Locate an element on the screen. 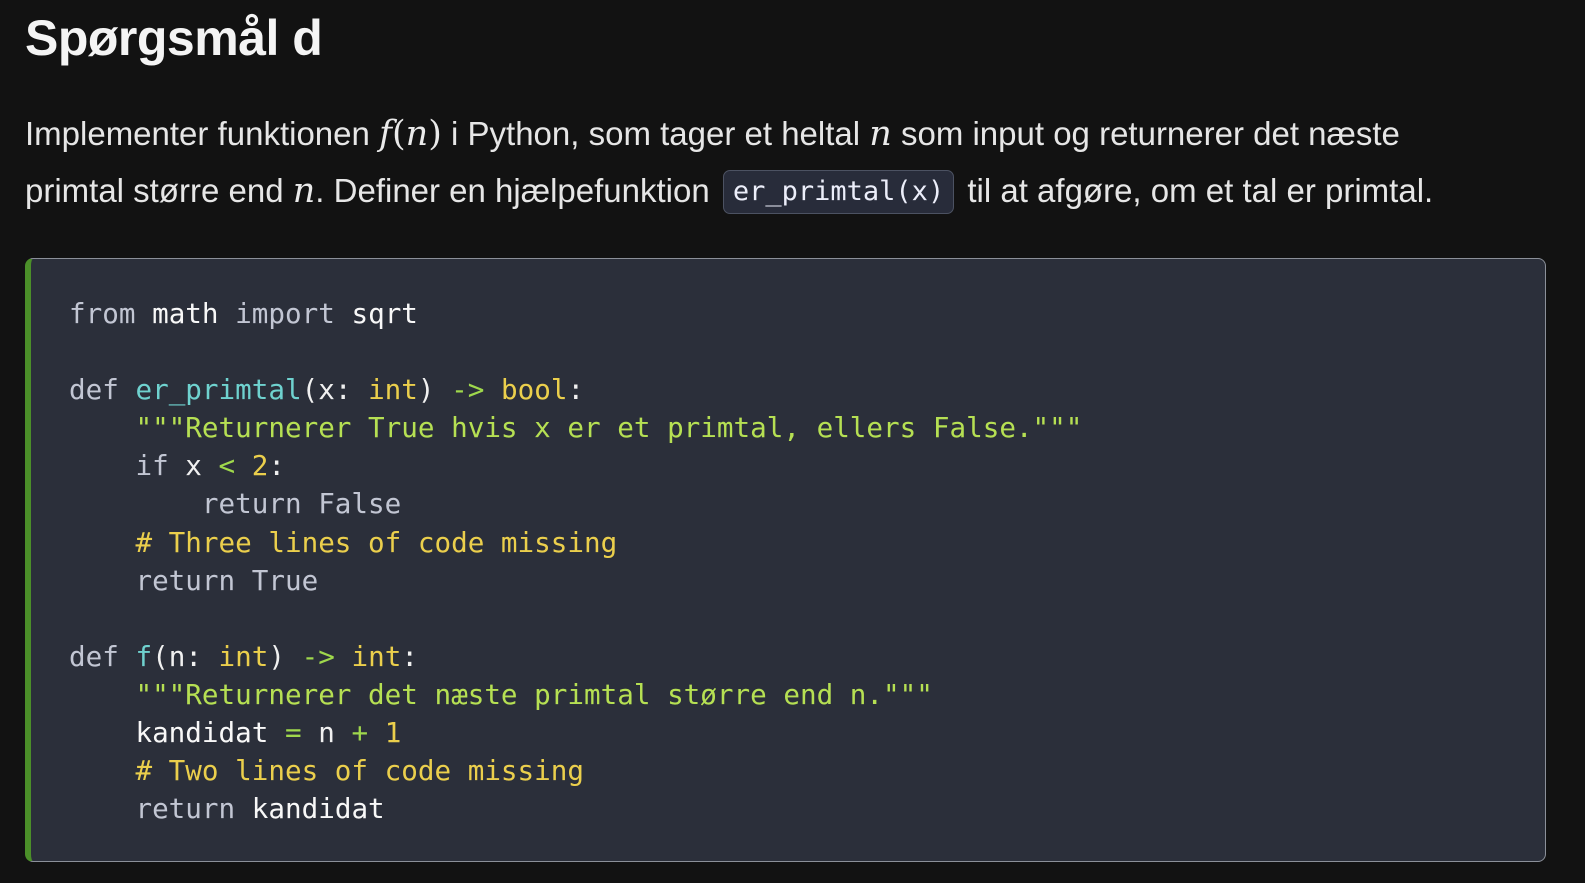 The image size is (1585, 883). code-line: kandidat = n + 1 is located at coordinates (575, 733).